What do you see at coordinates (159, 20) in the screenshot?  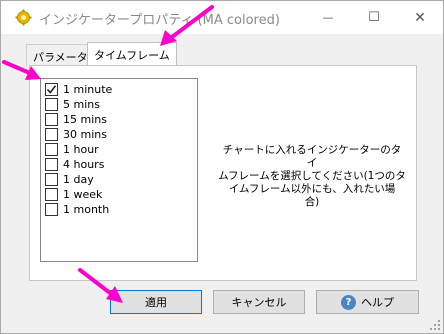 I see `window-title: インジケータープロパティ (MA colored)` at bounding box center [159, 20].